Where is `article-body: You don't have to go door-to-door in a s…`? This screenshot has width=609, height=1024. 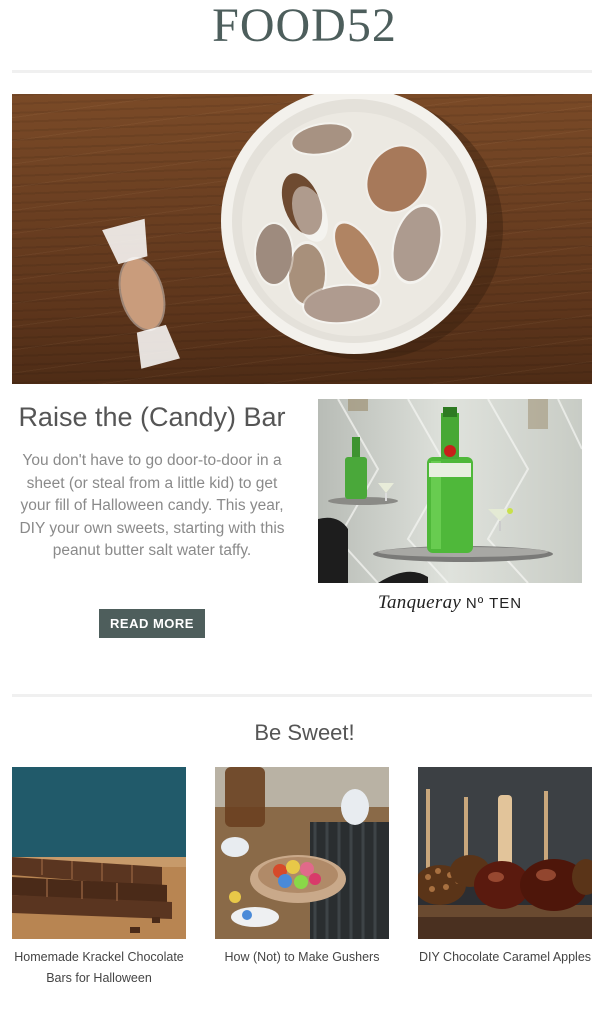
article-body: You don't have to go door-to-door in a s… is located at coordinates (152, 506).